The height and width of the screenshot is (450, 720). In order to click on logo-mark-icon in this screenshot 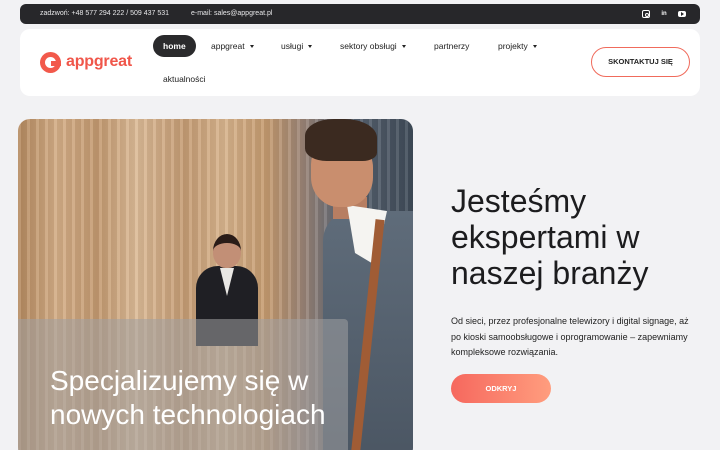, I will do `click(50, 62)`.